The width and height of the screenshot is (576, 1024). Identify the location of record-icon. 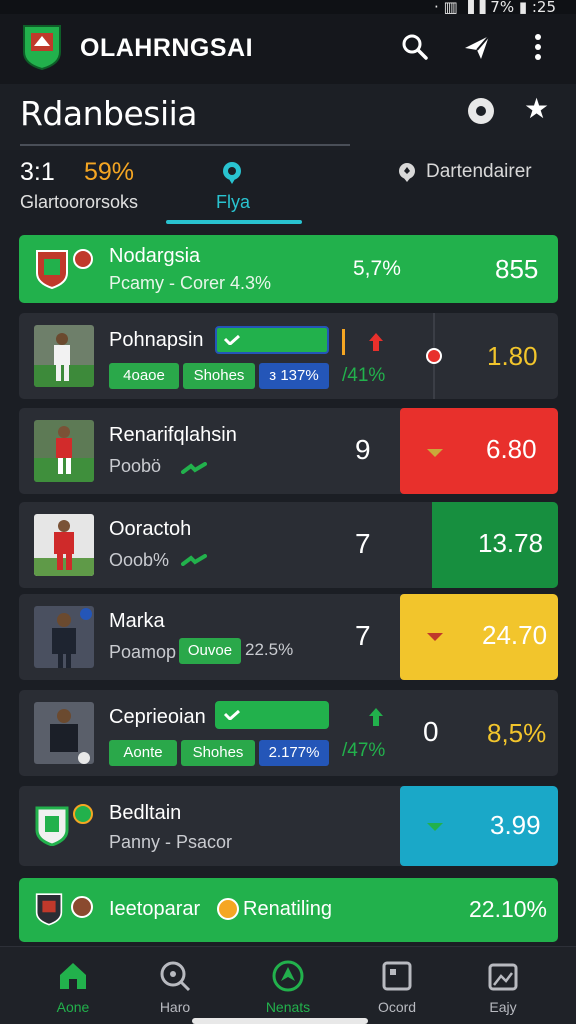
(481, 111).